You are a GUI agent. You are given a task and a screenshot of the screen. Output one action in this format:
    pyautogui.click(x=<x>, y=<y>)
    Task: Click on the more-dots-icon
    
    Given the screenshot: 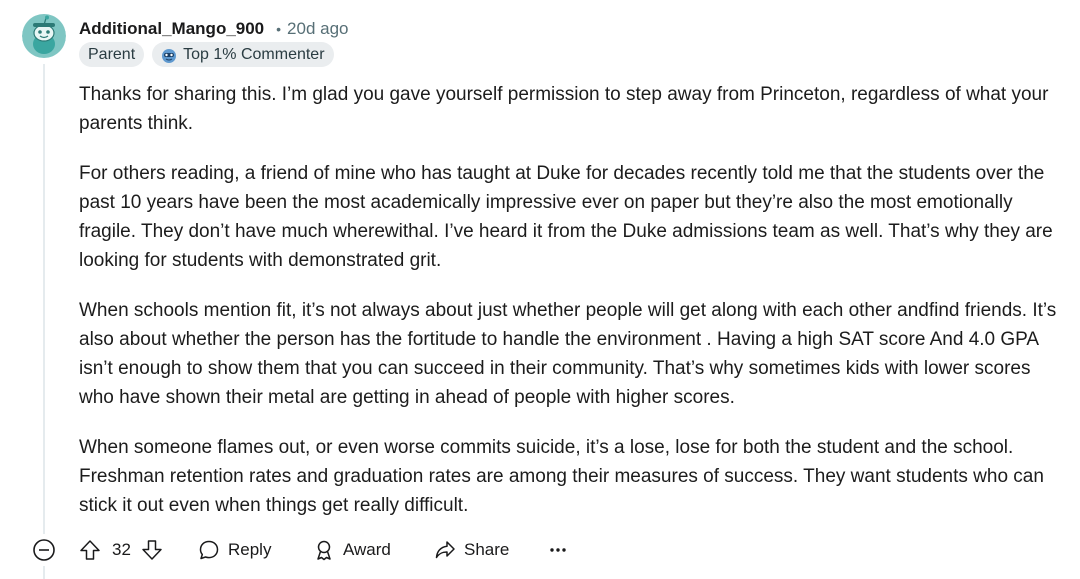 What is the action you would take?
    pyautogui.click(x=558, y=550)
    